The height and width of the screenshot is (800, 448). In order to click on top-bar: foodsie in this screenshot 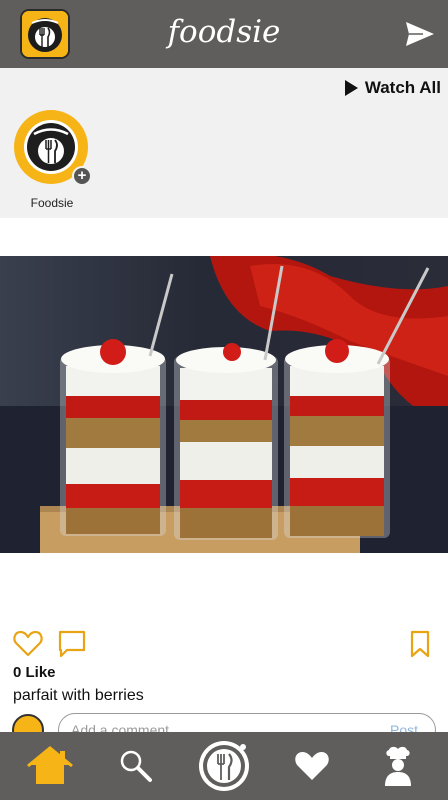, I will do `click(224, 34)`.